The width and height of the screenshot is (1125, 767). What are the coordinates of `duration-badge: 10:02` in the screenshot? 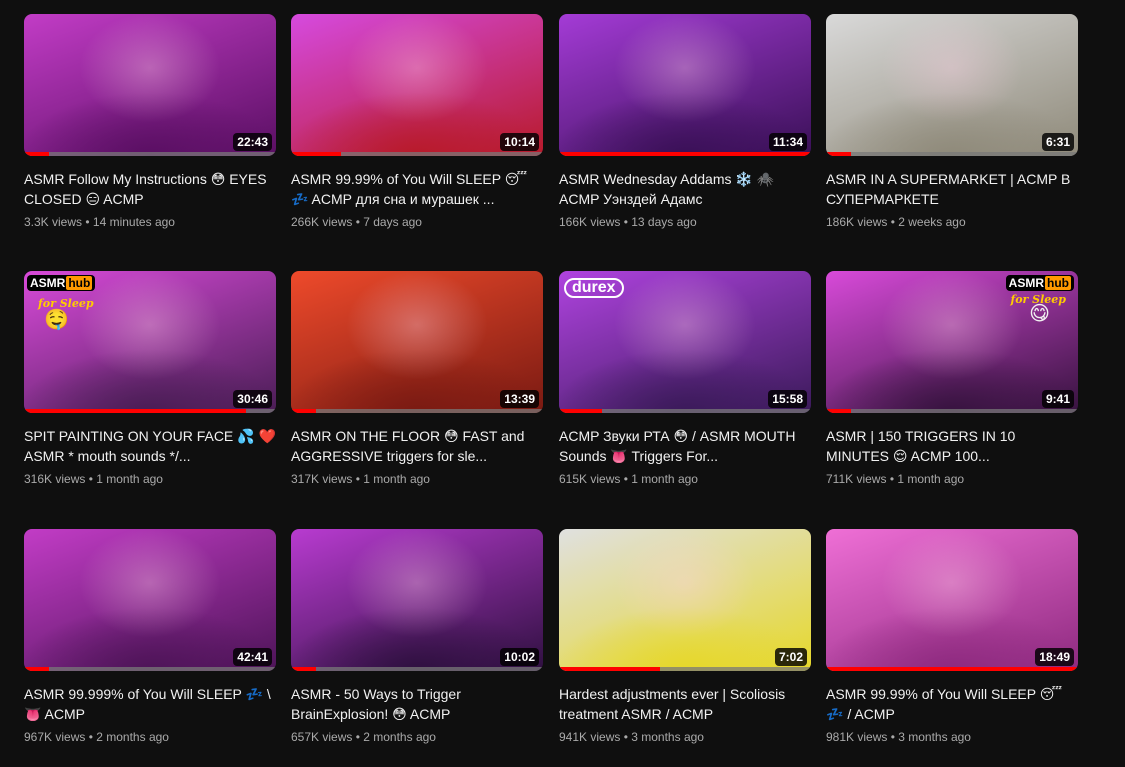 It's located at (519, 657).